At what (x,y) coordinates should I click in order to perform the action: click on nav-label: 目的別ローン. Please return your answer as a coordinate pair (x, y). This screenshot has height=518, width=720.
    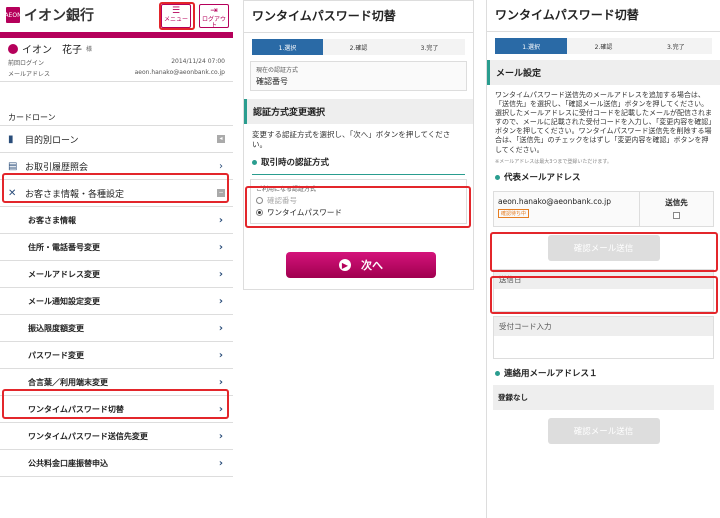
    Looking at the image, I should click on (52, 140).